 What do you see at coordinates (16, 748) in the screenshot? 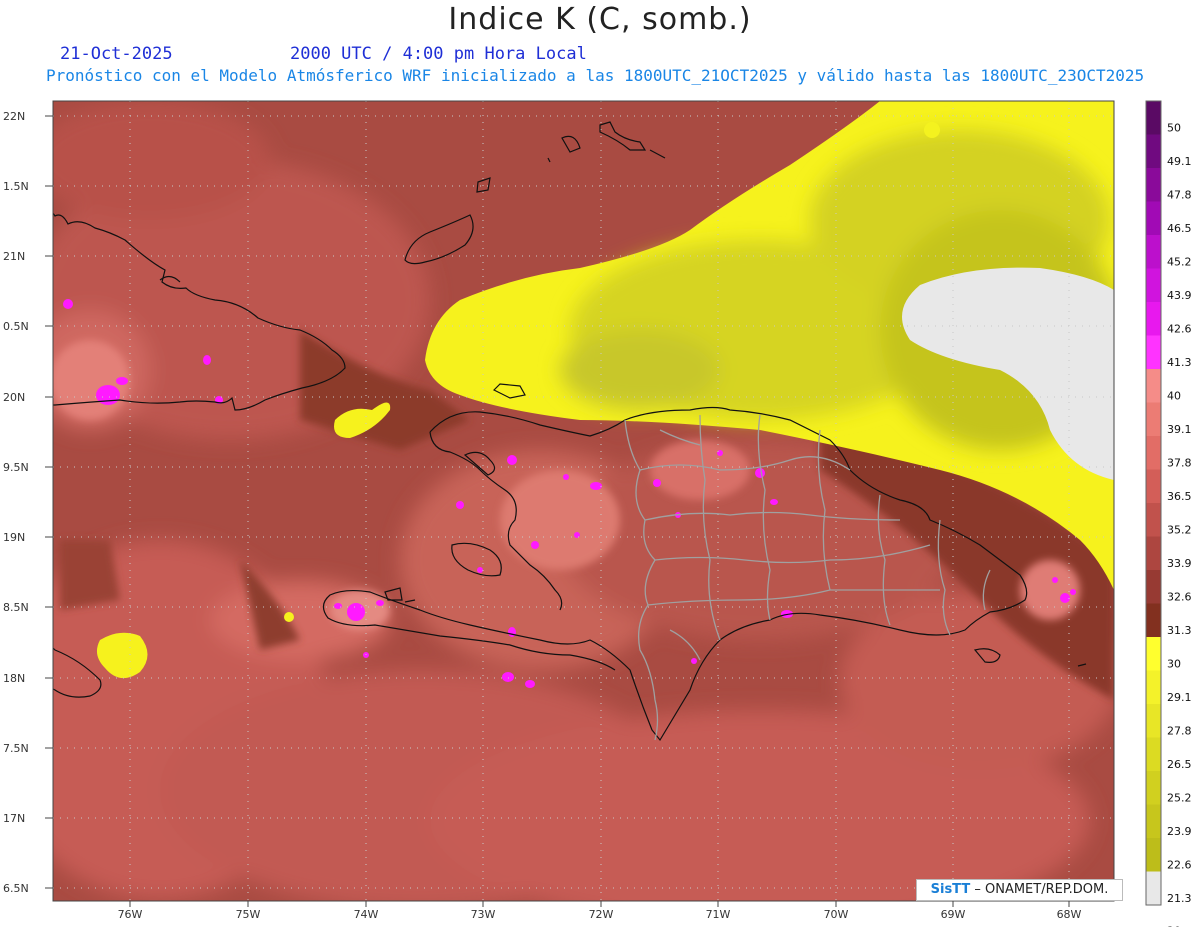
I see `svg-text: 7.5N` at bounding box center [16, 748].